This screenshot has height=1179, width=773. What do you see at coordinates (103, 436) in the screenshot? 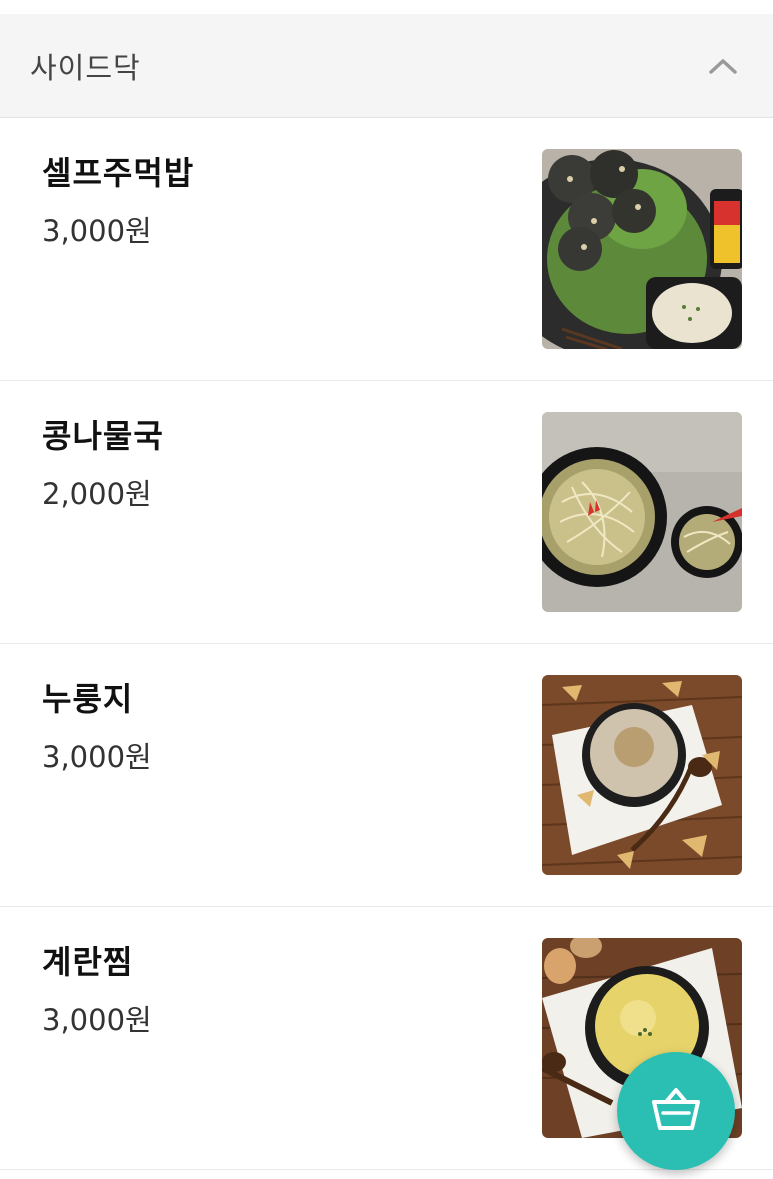
I see `menu-item-name: 콩나물국` at bounding box center [103, 436].